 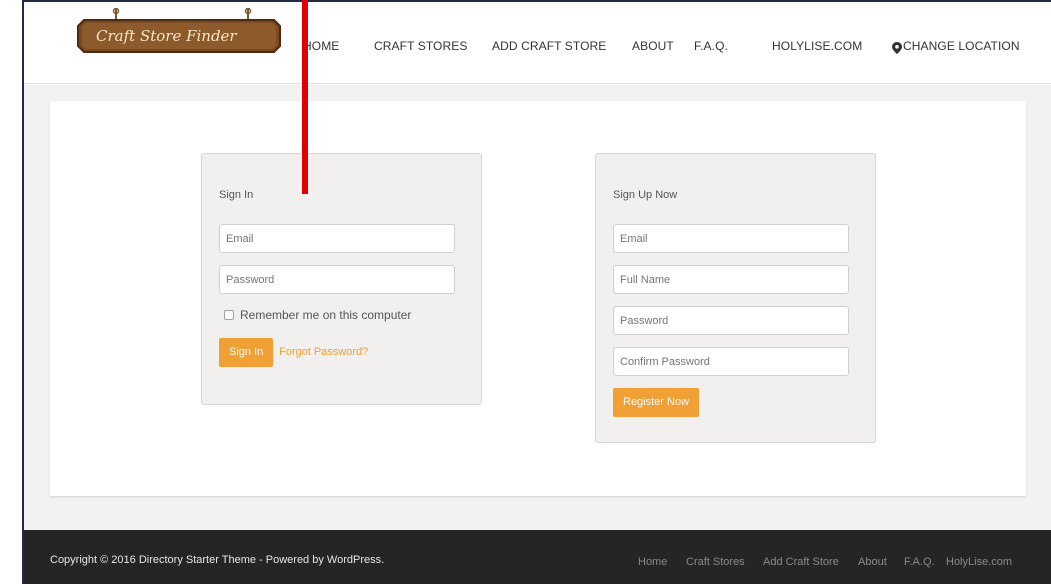 I want to click on nav-change-location: CHANGE LOCATION, so click(x=961, y=46).